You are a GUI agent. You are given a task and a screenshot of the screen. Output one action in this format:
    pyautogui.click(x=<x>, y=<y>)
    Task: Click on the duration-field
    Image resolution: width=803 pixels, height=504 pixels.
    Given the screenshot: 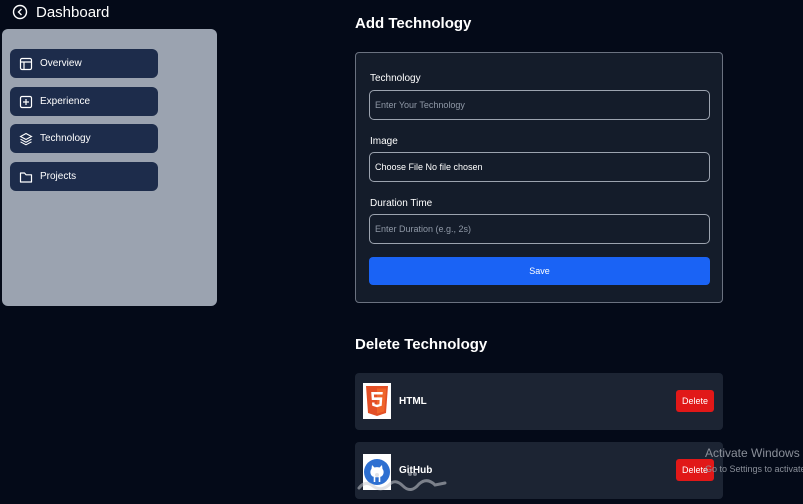 What is the action you would take?
    pyautogui.click(x=539, y=229)
    